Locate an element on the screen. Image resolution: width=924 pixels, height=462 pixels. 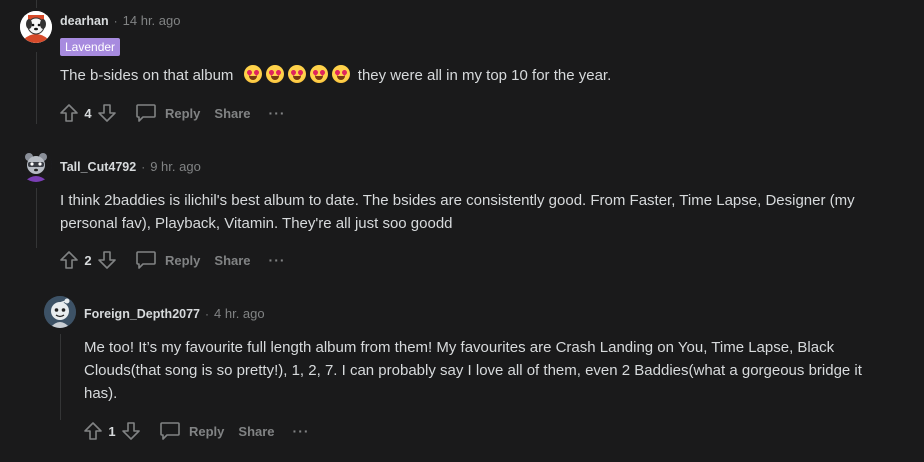
comment-meta: dearhan · 14 hr. ago is located at coordinates (120, 20).